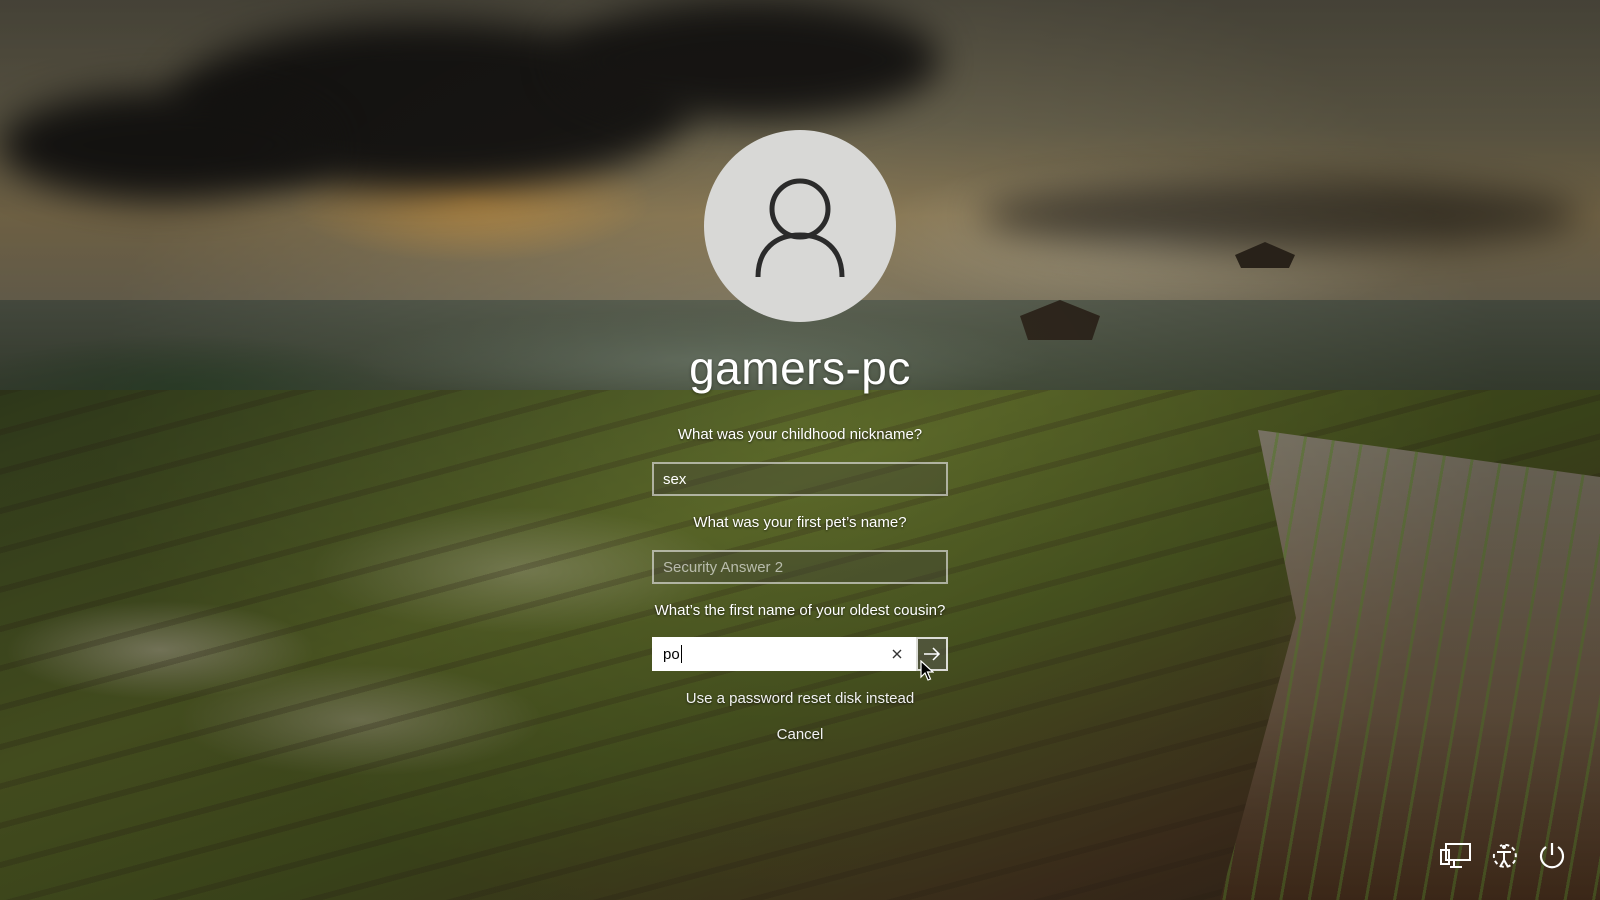  I want to click on ease-of-access-icon, so click(1504, 855).